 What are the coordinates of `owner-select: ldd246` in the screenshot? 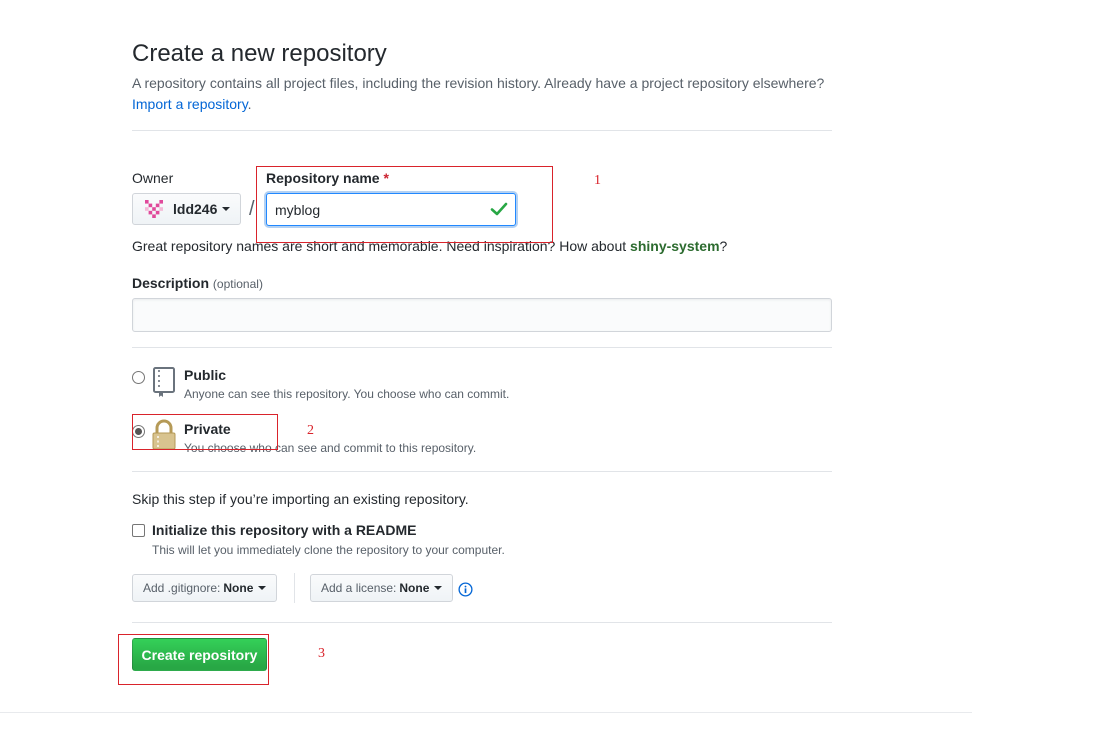 It's located at (186, 209).